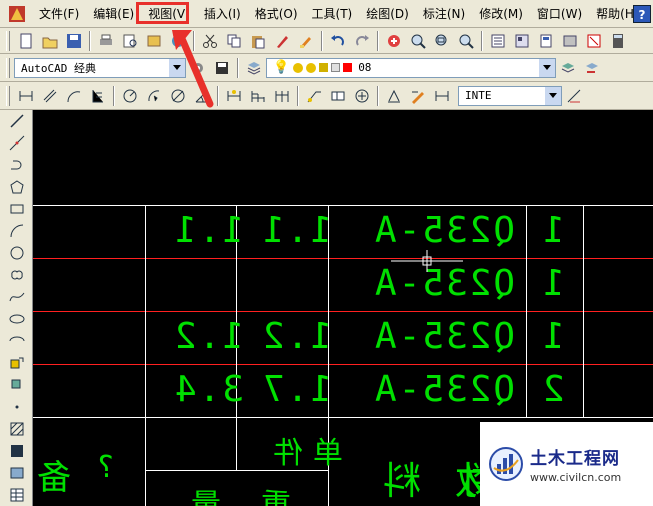  What do you see at coordinates (178, 96) in the screenshot?
I see `diameter-dimension-icon` at bounding box center [178, 96].